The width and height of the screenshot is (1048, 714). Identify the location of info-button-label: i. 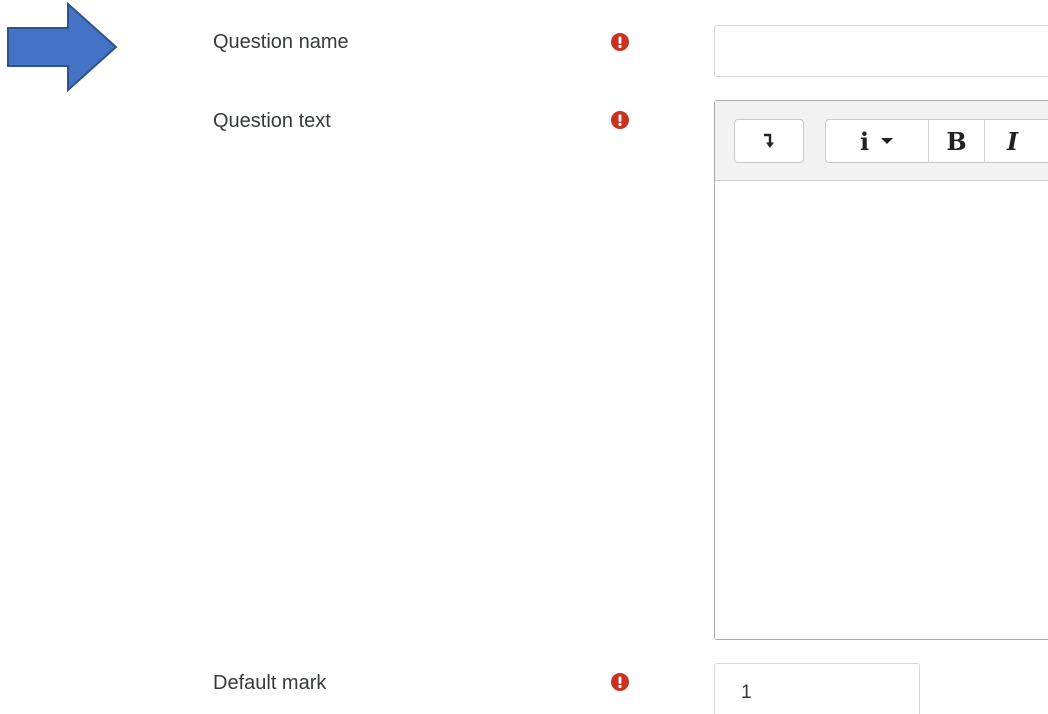
(864, 141).